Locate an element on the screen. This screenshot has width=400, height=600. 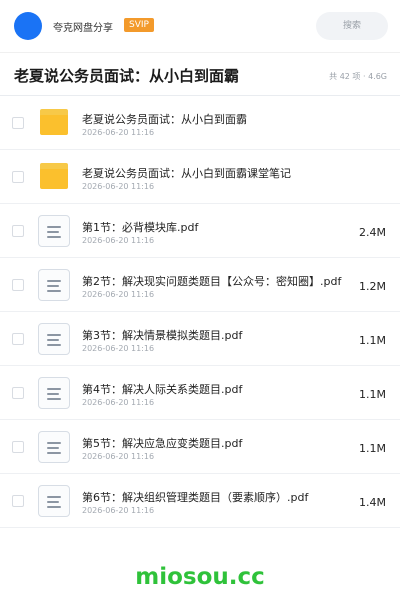
file-name: 第1节：必背模块库.pdf is located at coordinates (140, 227).